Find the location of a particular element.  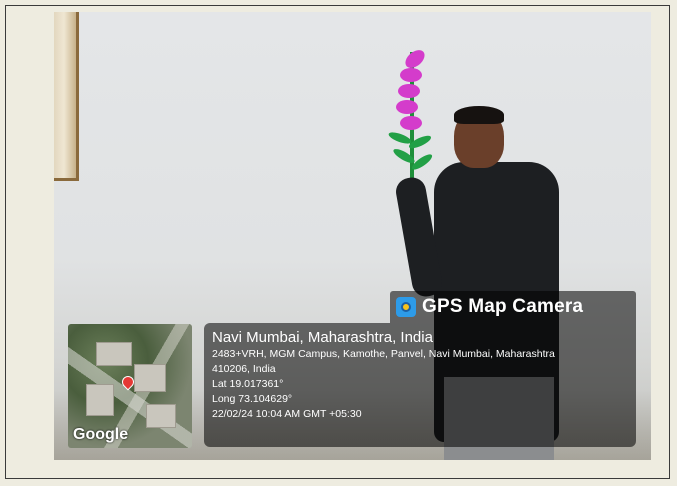

gps-camera-header: GPS Map Camera is located at coordinates (513, 307).